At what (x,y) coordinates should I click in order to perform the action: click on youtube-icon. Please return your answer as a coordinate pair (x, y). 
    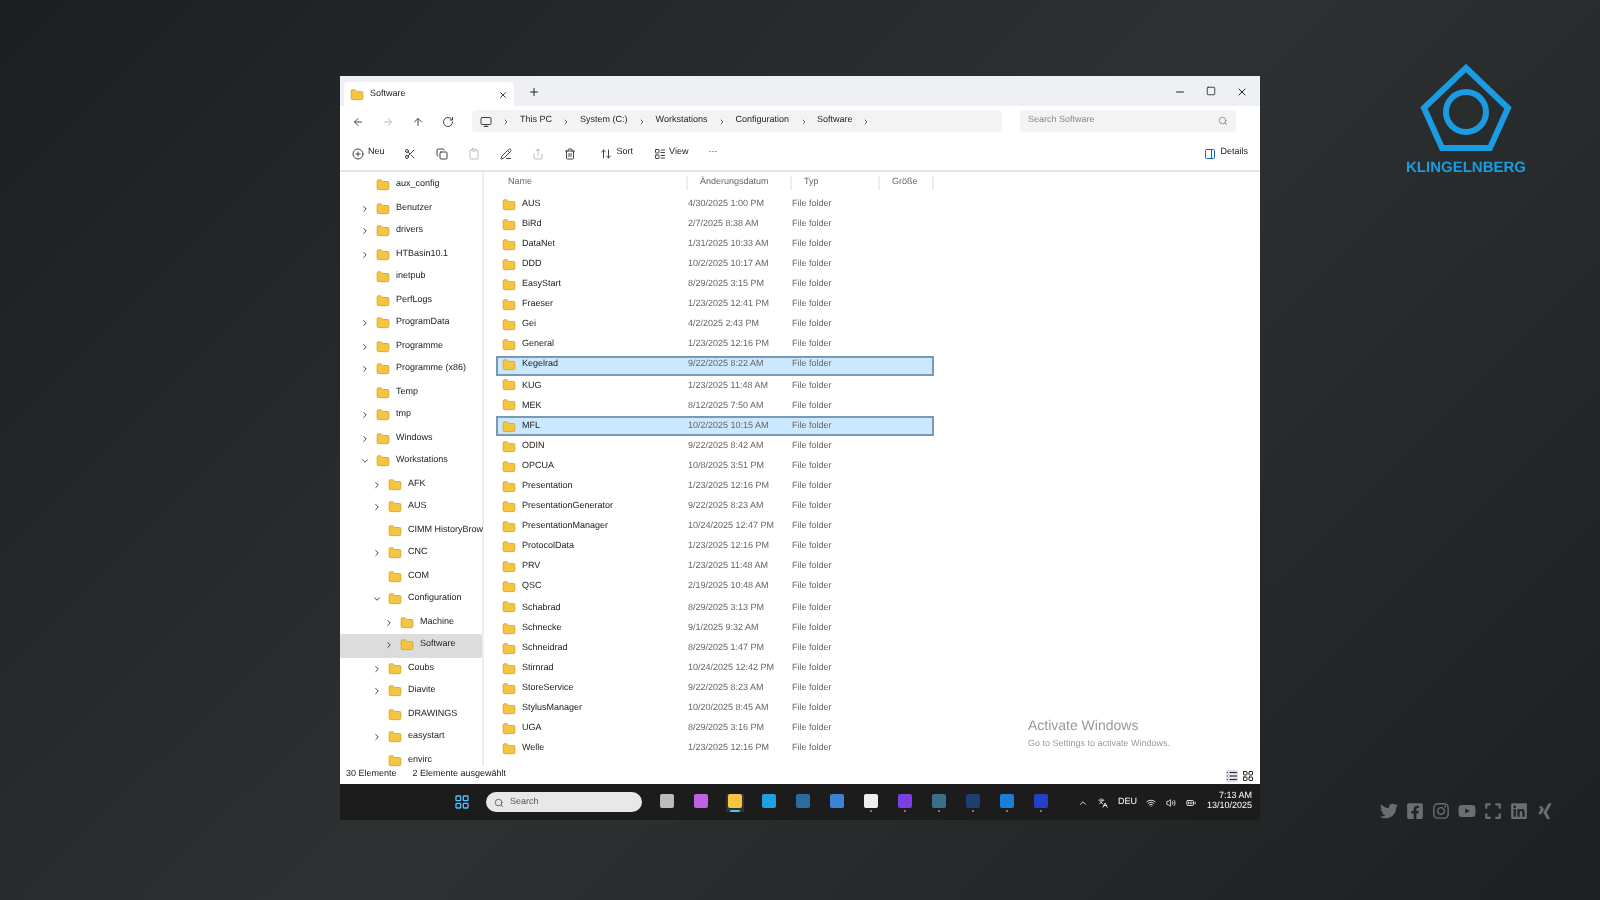
    Looking at the image, I should click on (1466, 811).